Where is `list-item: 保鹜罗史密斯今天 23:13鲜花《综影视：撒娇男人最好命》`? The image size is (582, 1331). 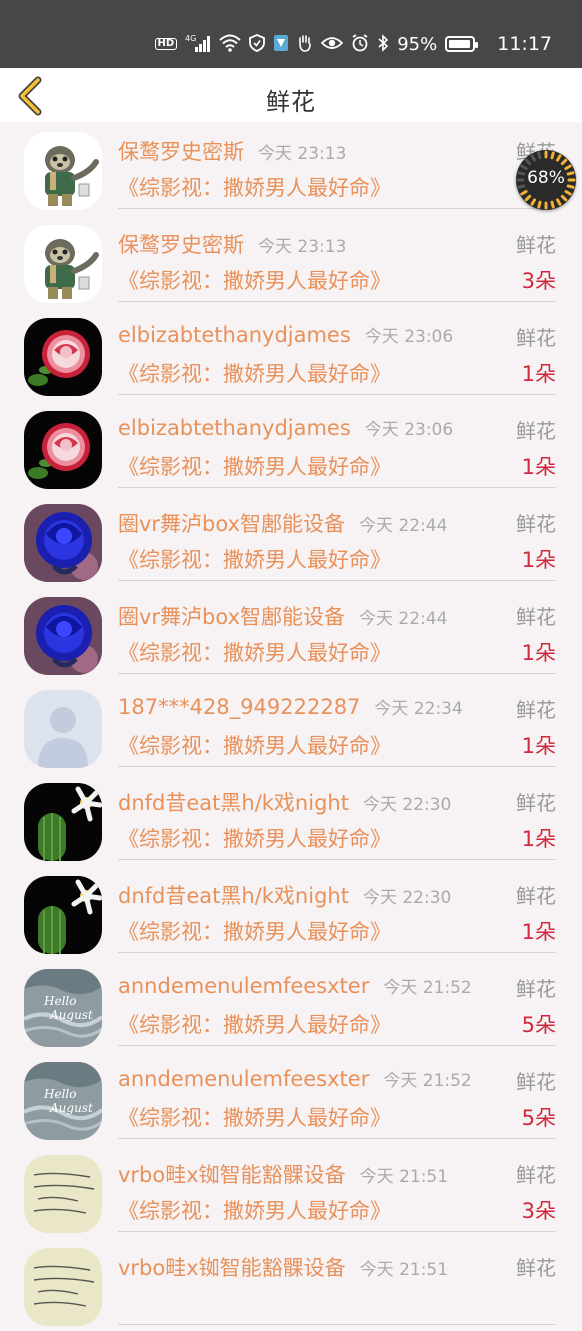 list-item: 保鹜罗史密斯今天 23:13鲜花《综影视：撒娇男人最好命》 is located at coordinates (291, 168).